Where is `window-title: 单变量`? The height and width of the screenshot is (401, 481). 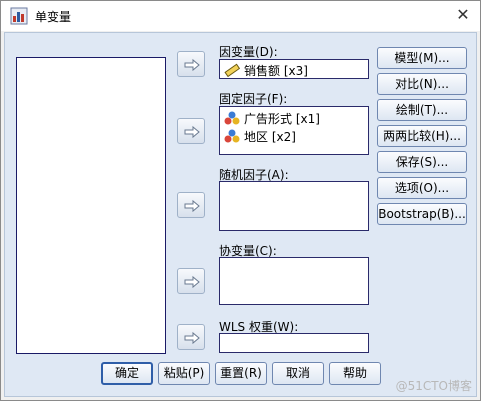 window-title: 单变量 is located at coordinates (53, 17).